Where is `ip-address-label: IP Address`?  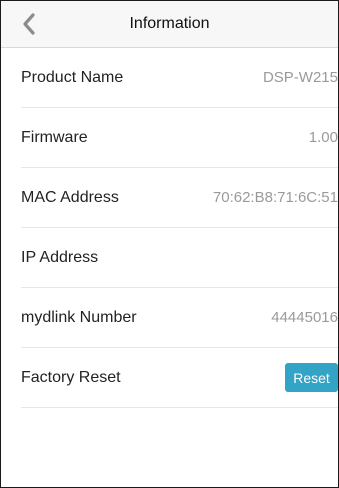
ip-address-label: IP Address is located at coordinates (60, 257).